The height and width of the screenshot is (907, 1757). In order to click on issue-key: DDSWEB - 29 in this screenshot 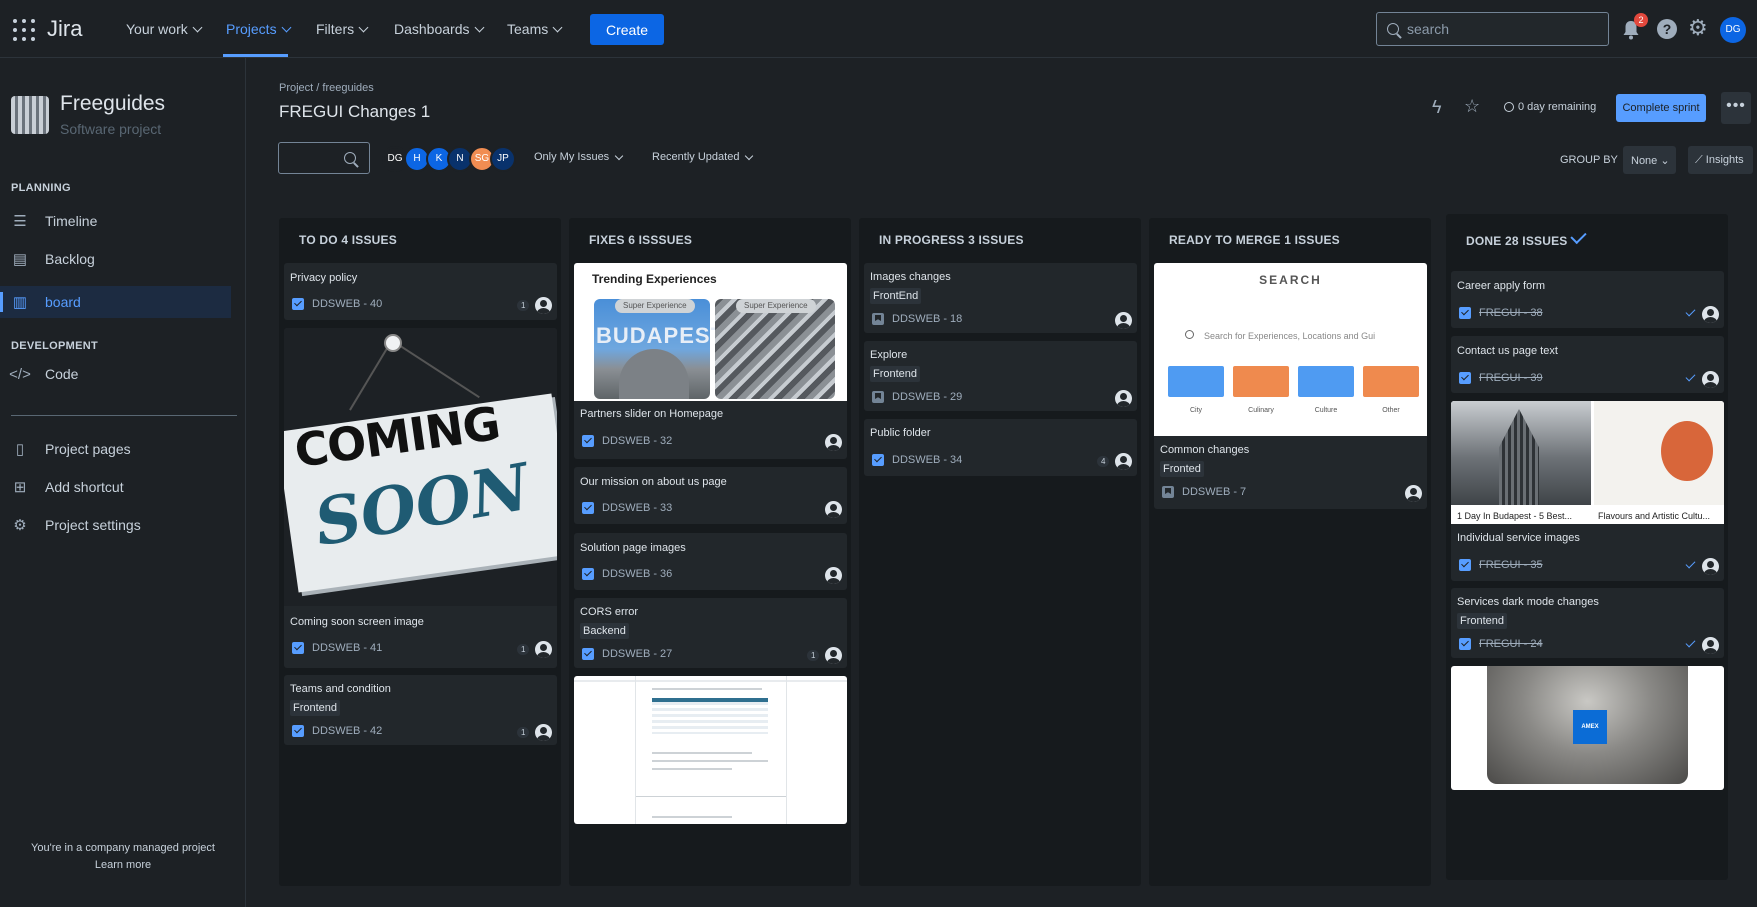, I will do `click(927, 397)`.